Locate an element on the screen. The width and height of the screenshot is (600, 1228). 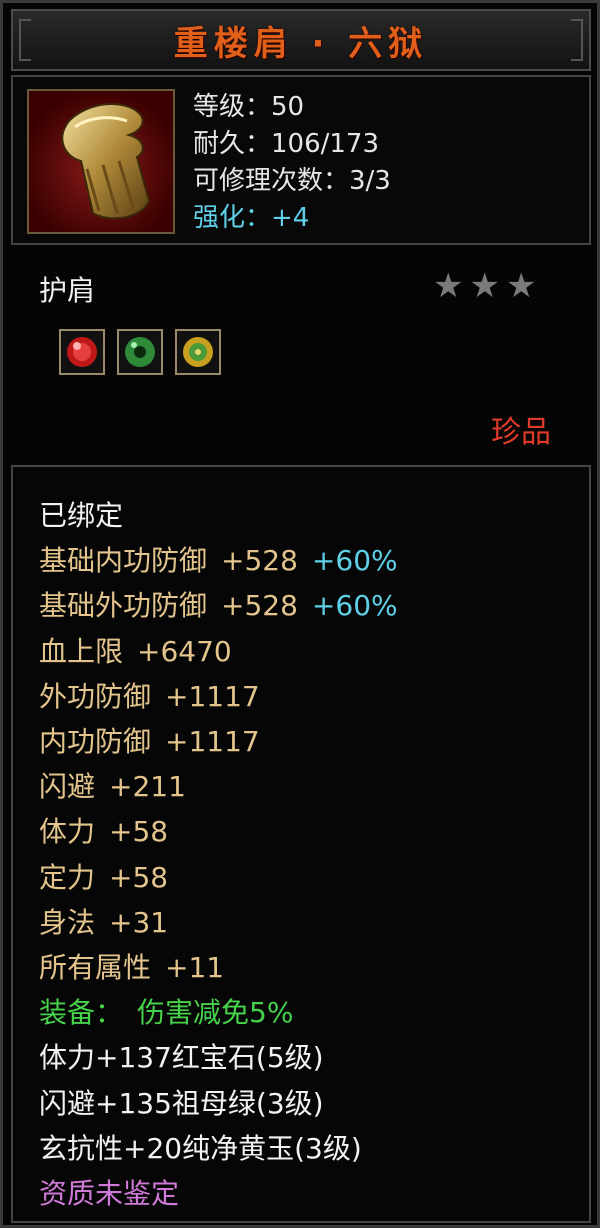
star-rating: ★ ★ ★ is located at coordinates (484, 286).